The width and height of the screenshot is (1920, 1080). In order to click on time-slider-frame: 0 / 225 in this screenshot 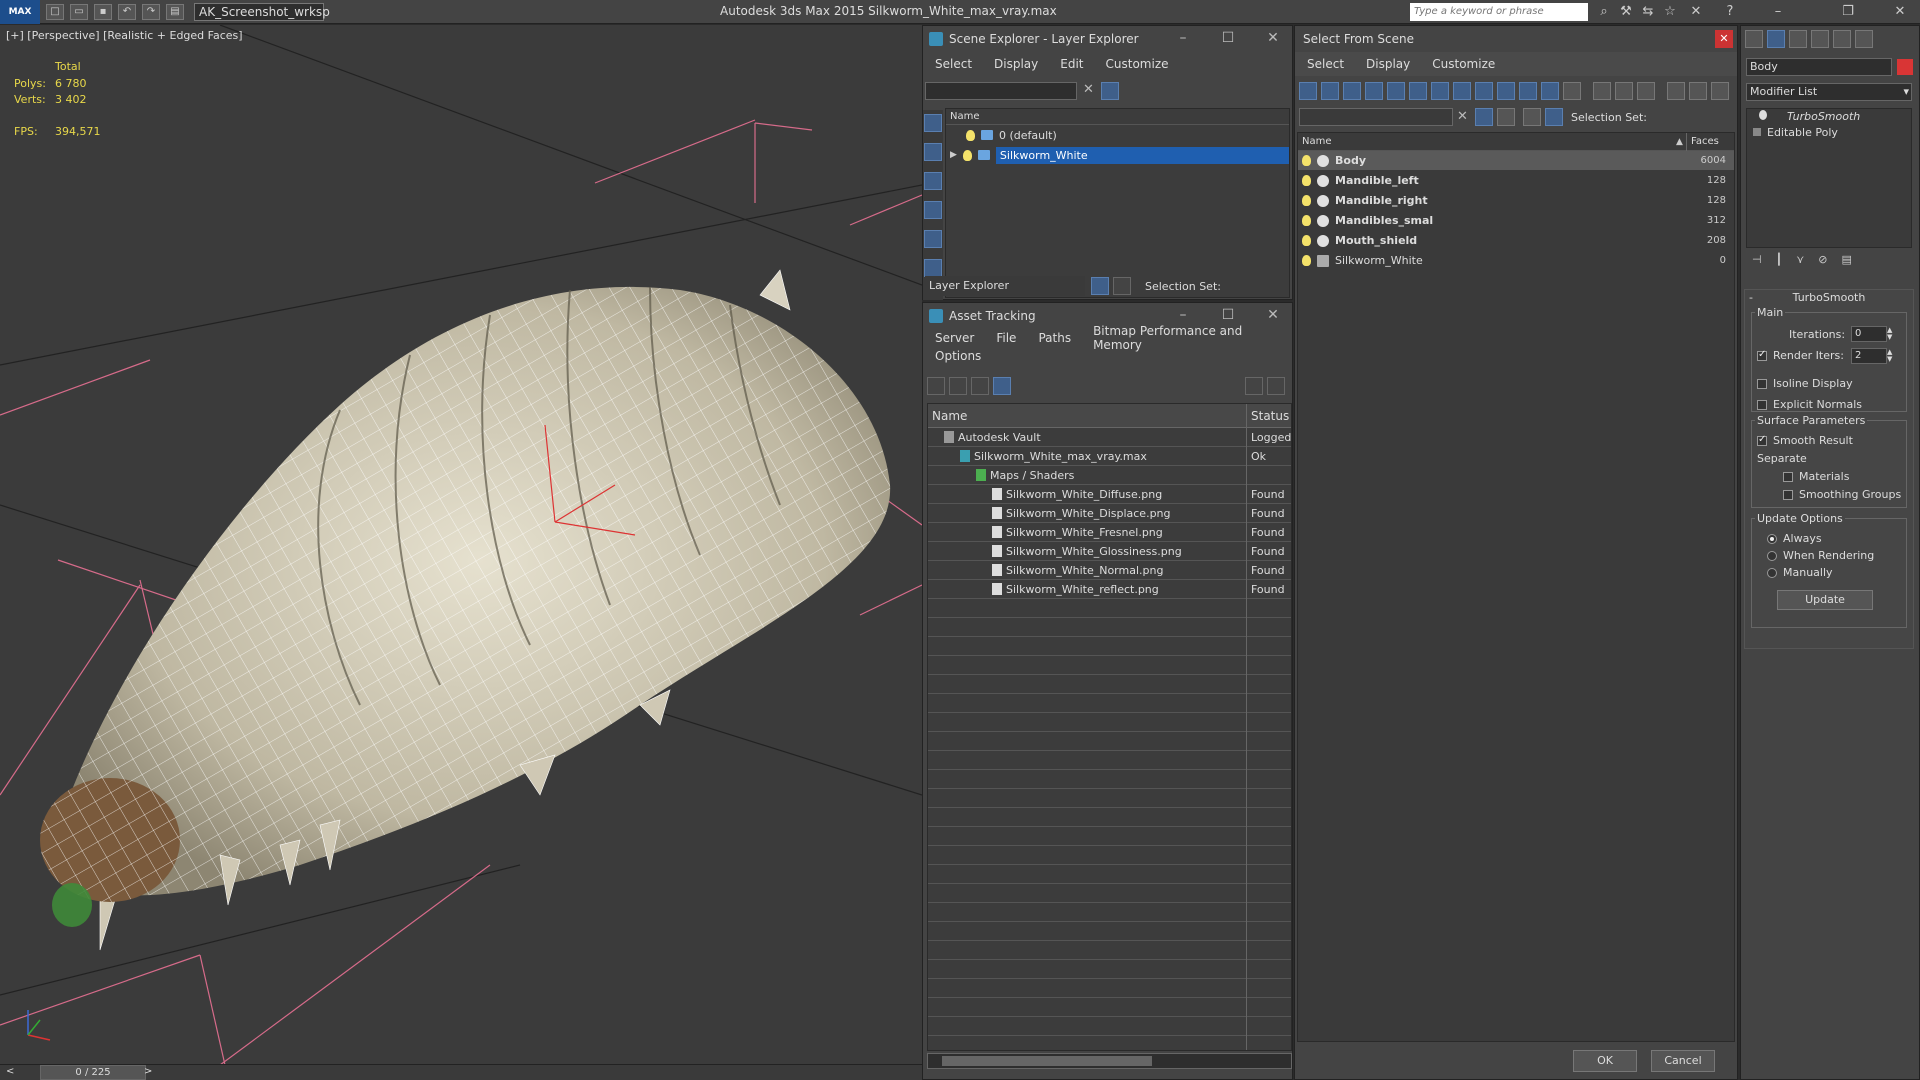, I will do `click(93, 1072)`.